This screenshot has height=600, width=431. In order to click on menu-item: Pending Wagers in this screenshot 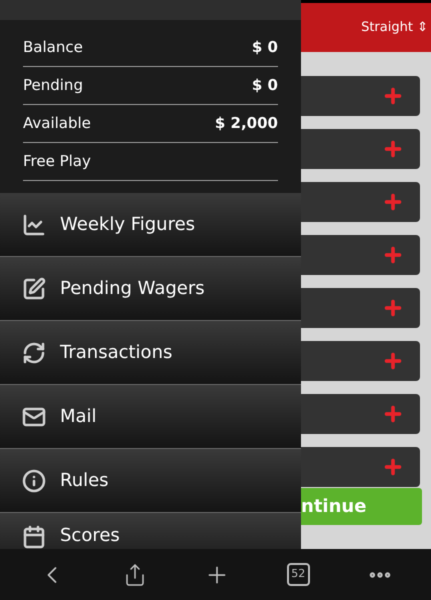, I will do `click(150, 289)`.